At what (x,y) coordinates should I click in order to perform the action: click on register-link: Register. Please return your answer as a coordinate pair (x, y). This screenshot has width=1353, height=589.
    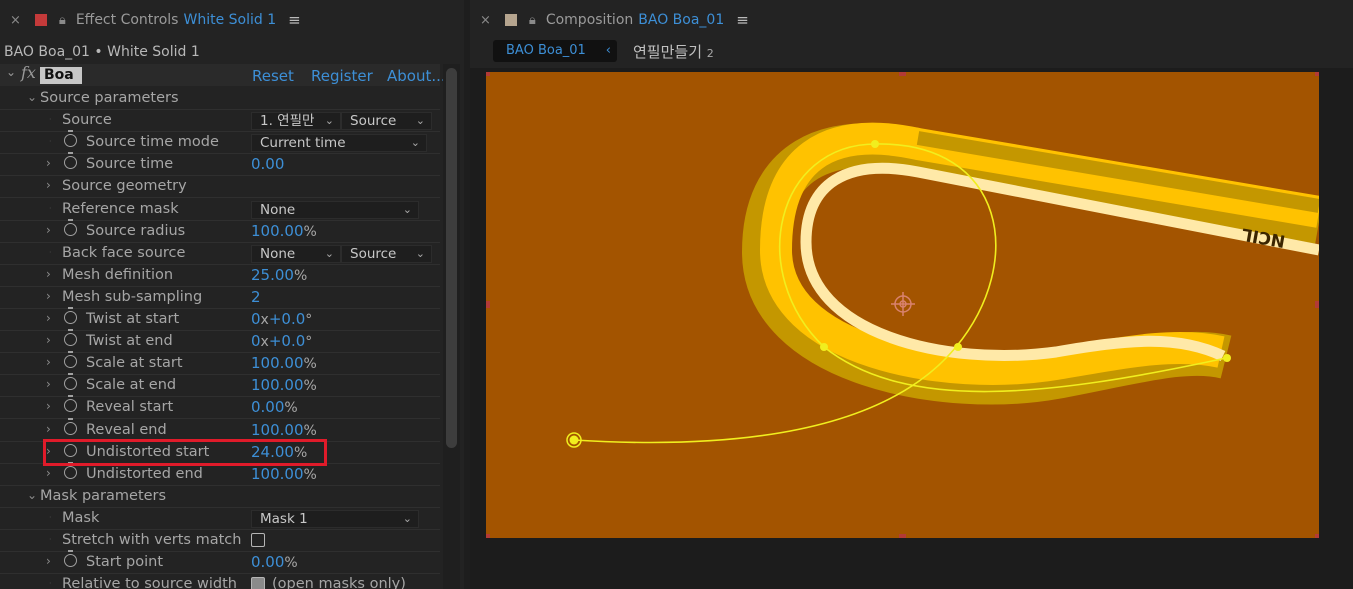
    Looking at the image, I should click on (342, 76).